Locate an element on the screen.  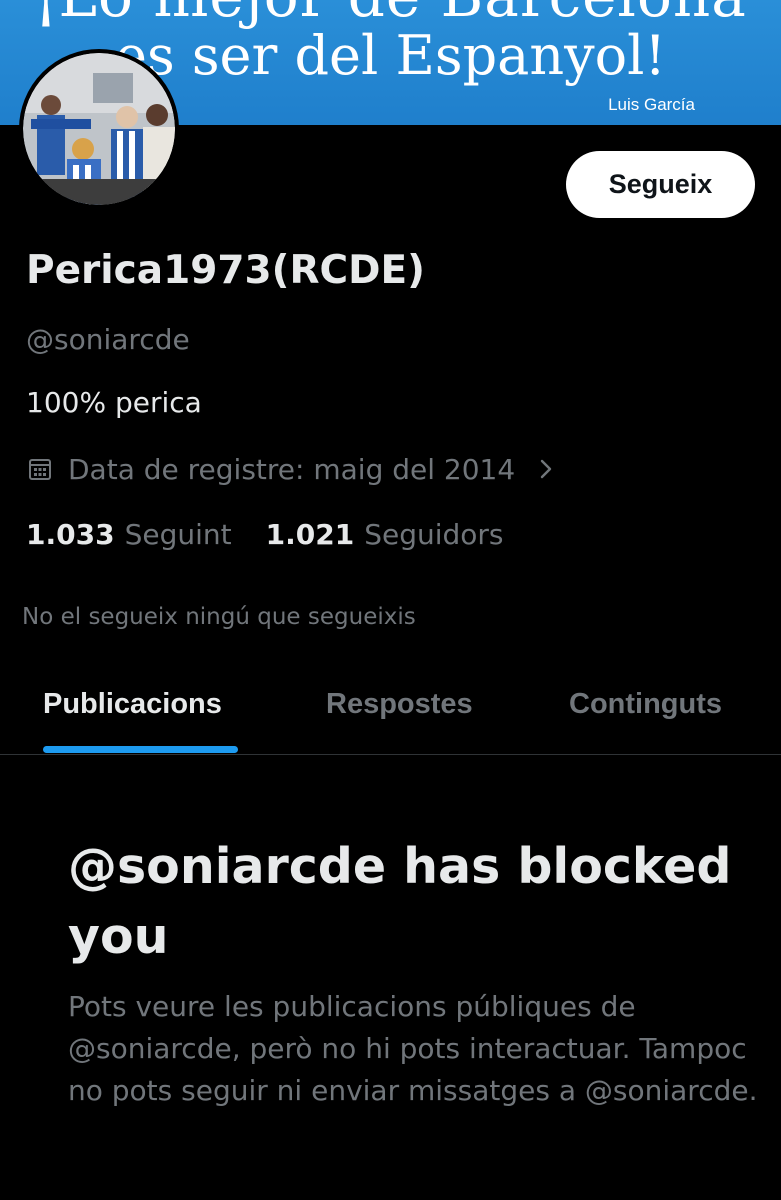
profile-bio: 100% perica is located at coordinates (114, 402).